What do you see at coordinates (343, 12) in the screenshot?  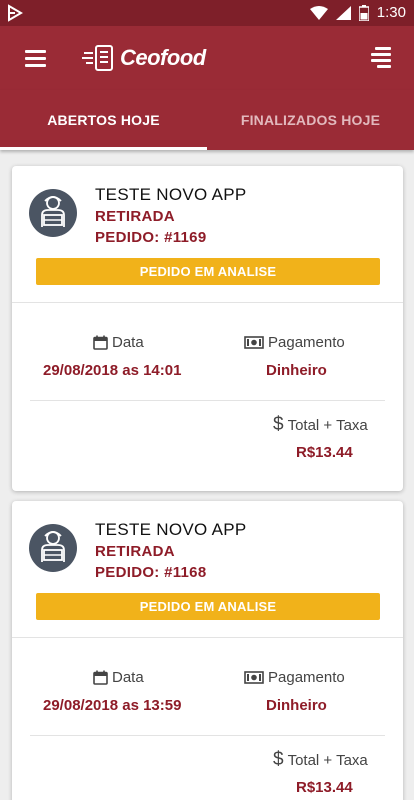 I see `signal-icon` at bounding box center [343, 12].